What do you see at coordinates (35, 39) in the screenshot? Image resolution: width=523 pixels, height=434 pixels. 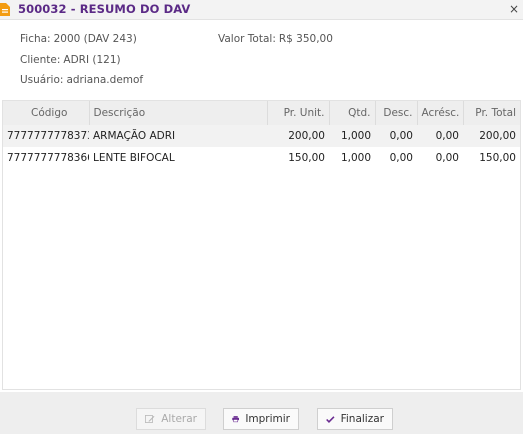 I see `ficha-label: Ficha:` at bounding box center [35, 39].